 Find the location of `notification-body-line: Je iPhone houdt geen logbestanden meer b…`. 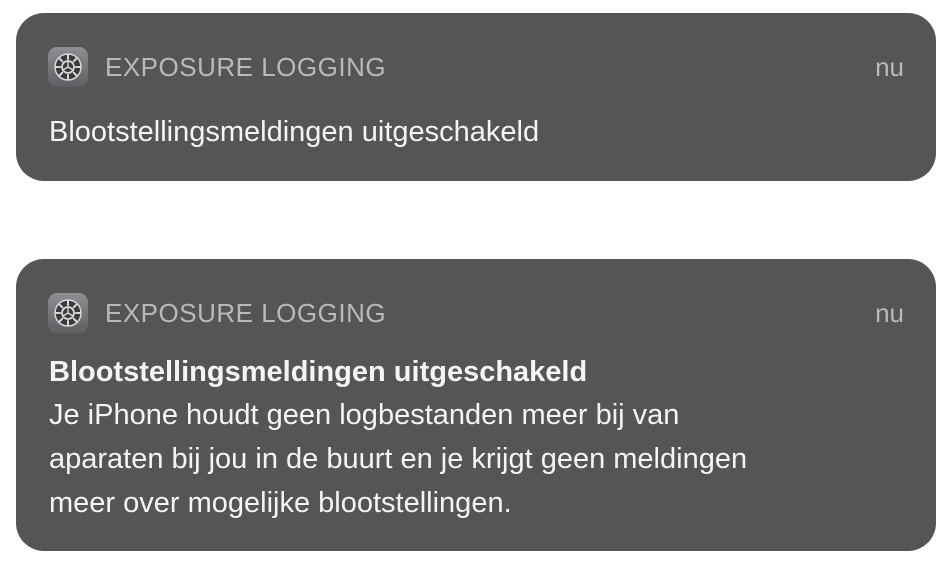

notification-body-line: Je iPhone houdt geen logbestanden meer b… is located at coordinates (364, 415).